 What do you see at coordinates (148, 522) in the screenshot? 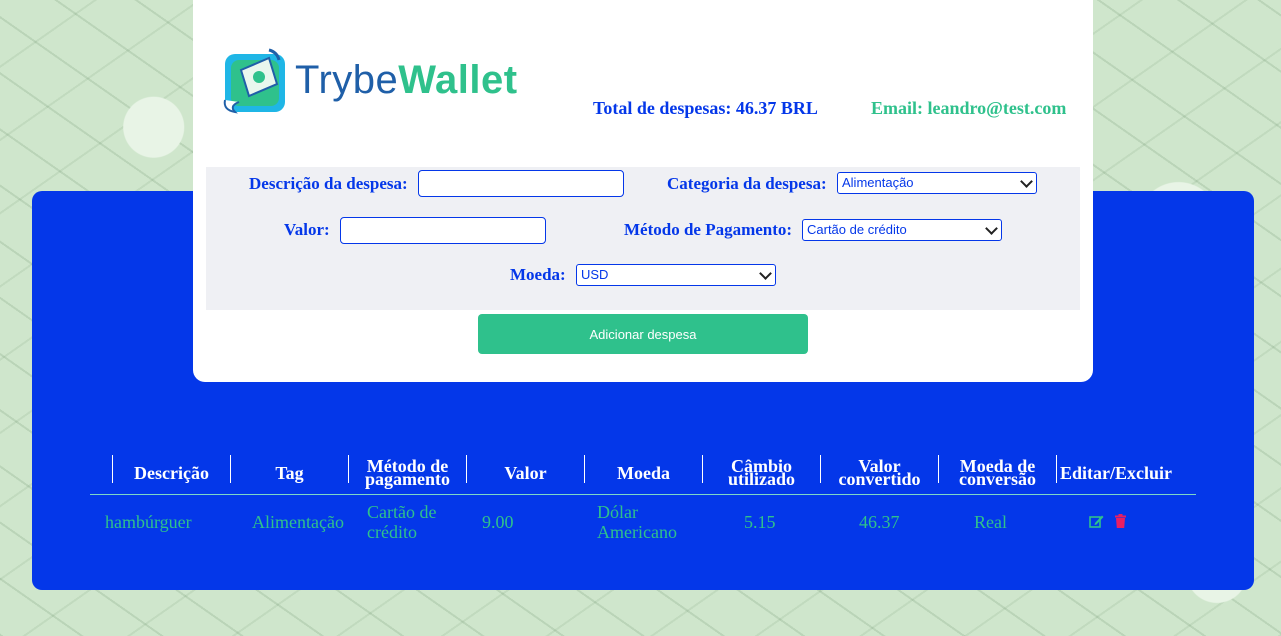
I see `cell-description: hambúrguer` at bounding box center [148, 522].